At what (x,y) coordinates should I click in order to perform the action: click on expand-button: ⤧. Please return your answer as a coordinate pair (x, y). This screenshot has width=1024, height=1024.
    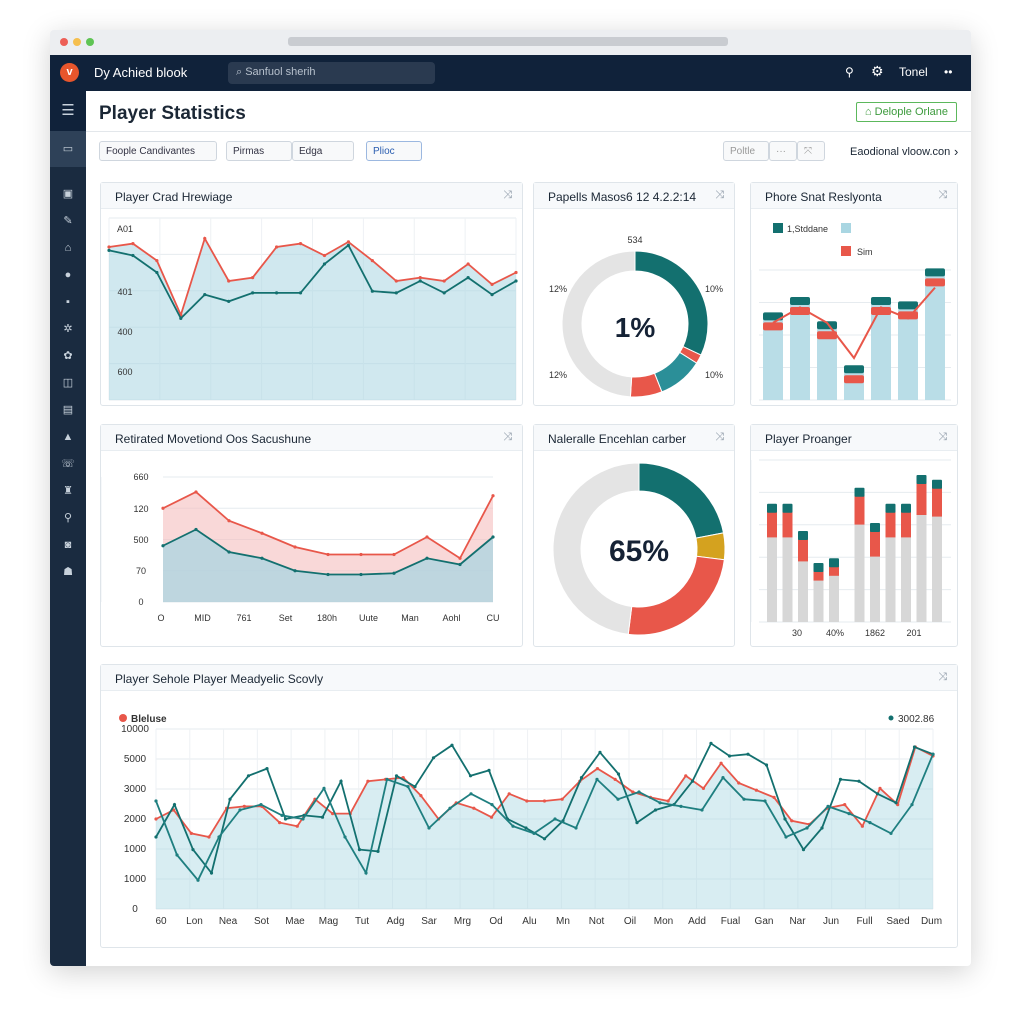
    Looking at the image, I should click on (811, 151).